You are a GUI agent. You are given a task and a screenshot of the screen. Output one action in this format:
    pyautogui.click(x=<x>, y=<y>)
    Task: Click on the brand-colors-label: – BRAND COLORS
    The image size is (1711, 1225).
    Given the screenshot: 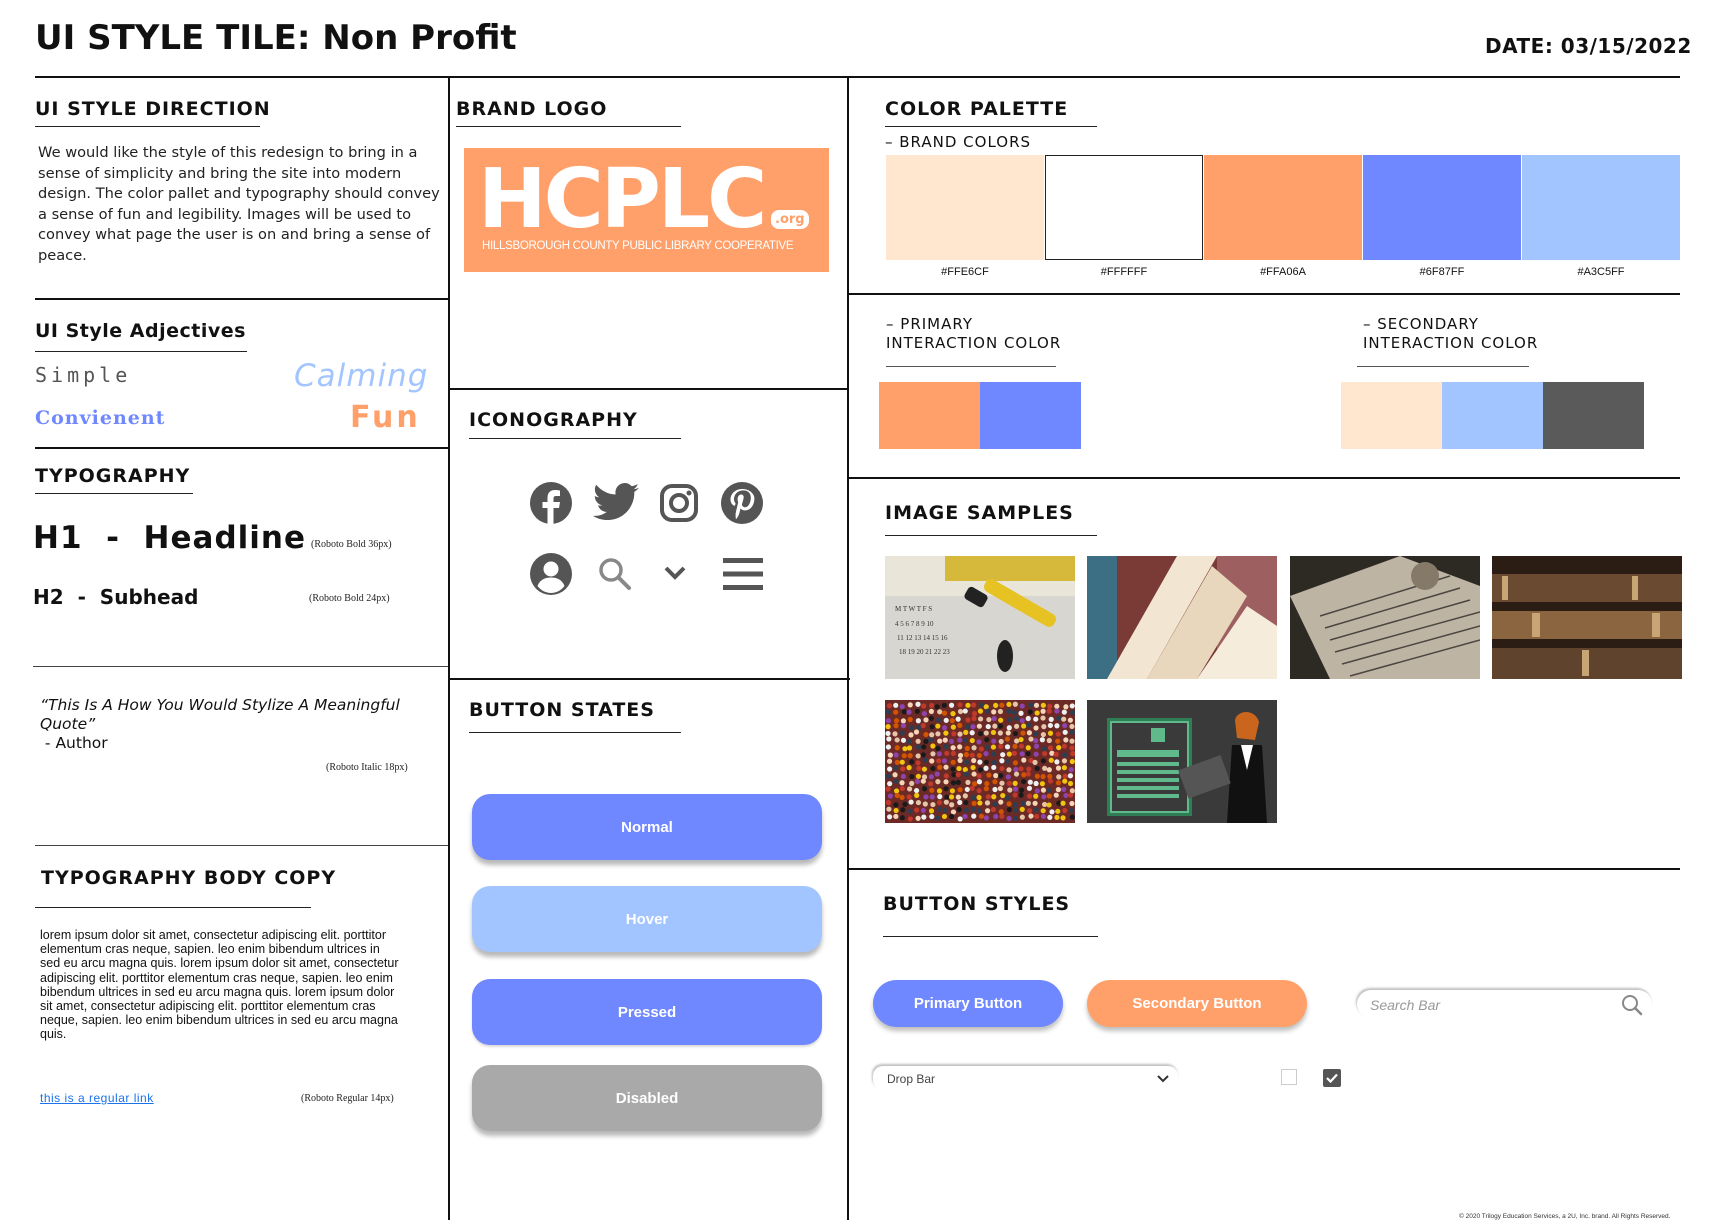 What is the action you would take?
    pyautogui.click(x=958, y=142)
    